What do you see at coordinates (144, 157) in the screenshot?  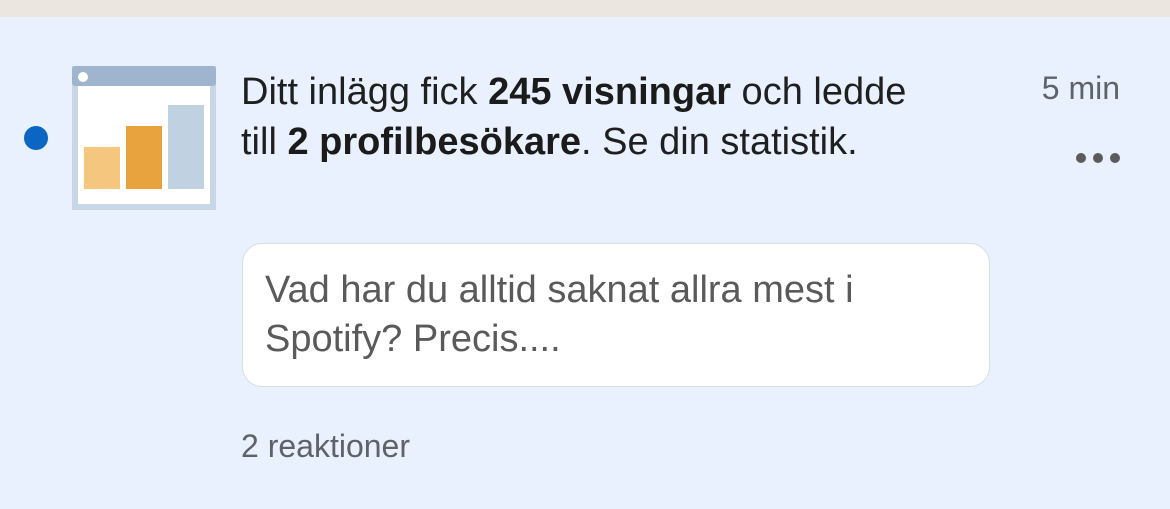 I see `bar-dark` at bounding box center [144, 157].